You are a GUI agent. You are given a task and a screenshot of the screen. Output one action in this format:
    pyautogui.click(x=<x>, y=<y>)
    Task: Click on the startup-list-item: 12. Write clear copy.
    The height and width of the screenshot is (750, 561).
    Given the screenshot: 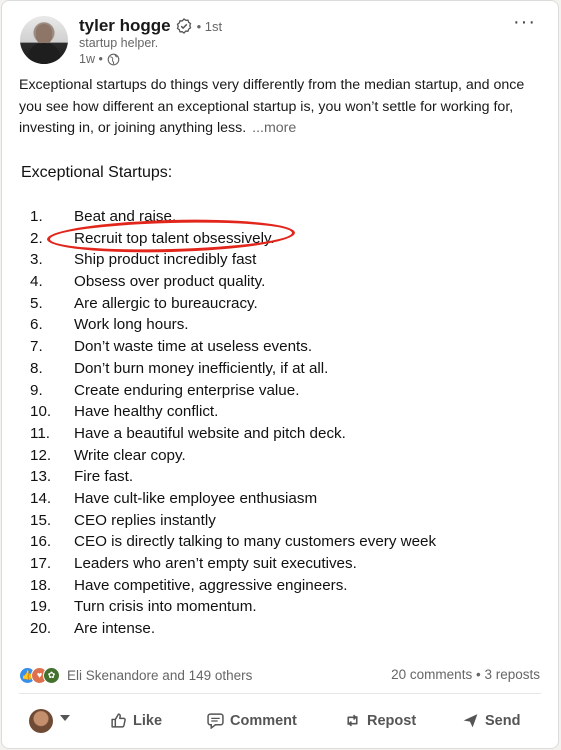 What is the action you would take?
    pyautogui.click(x=233, y=456)
    